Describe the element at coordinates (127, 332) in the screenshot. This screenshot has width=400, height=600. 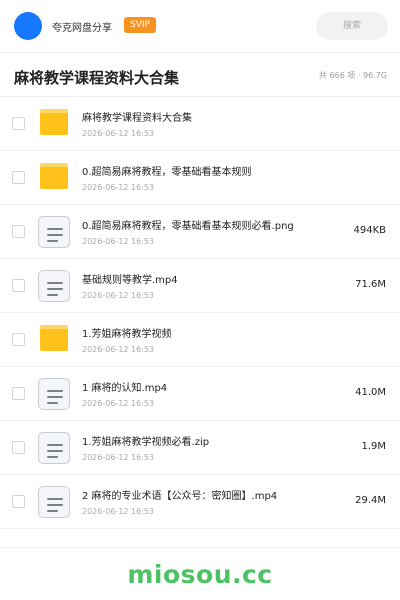
I see `file-name: 1.芳姐麻将教学视频` at that location.